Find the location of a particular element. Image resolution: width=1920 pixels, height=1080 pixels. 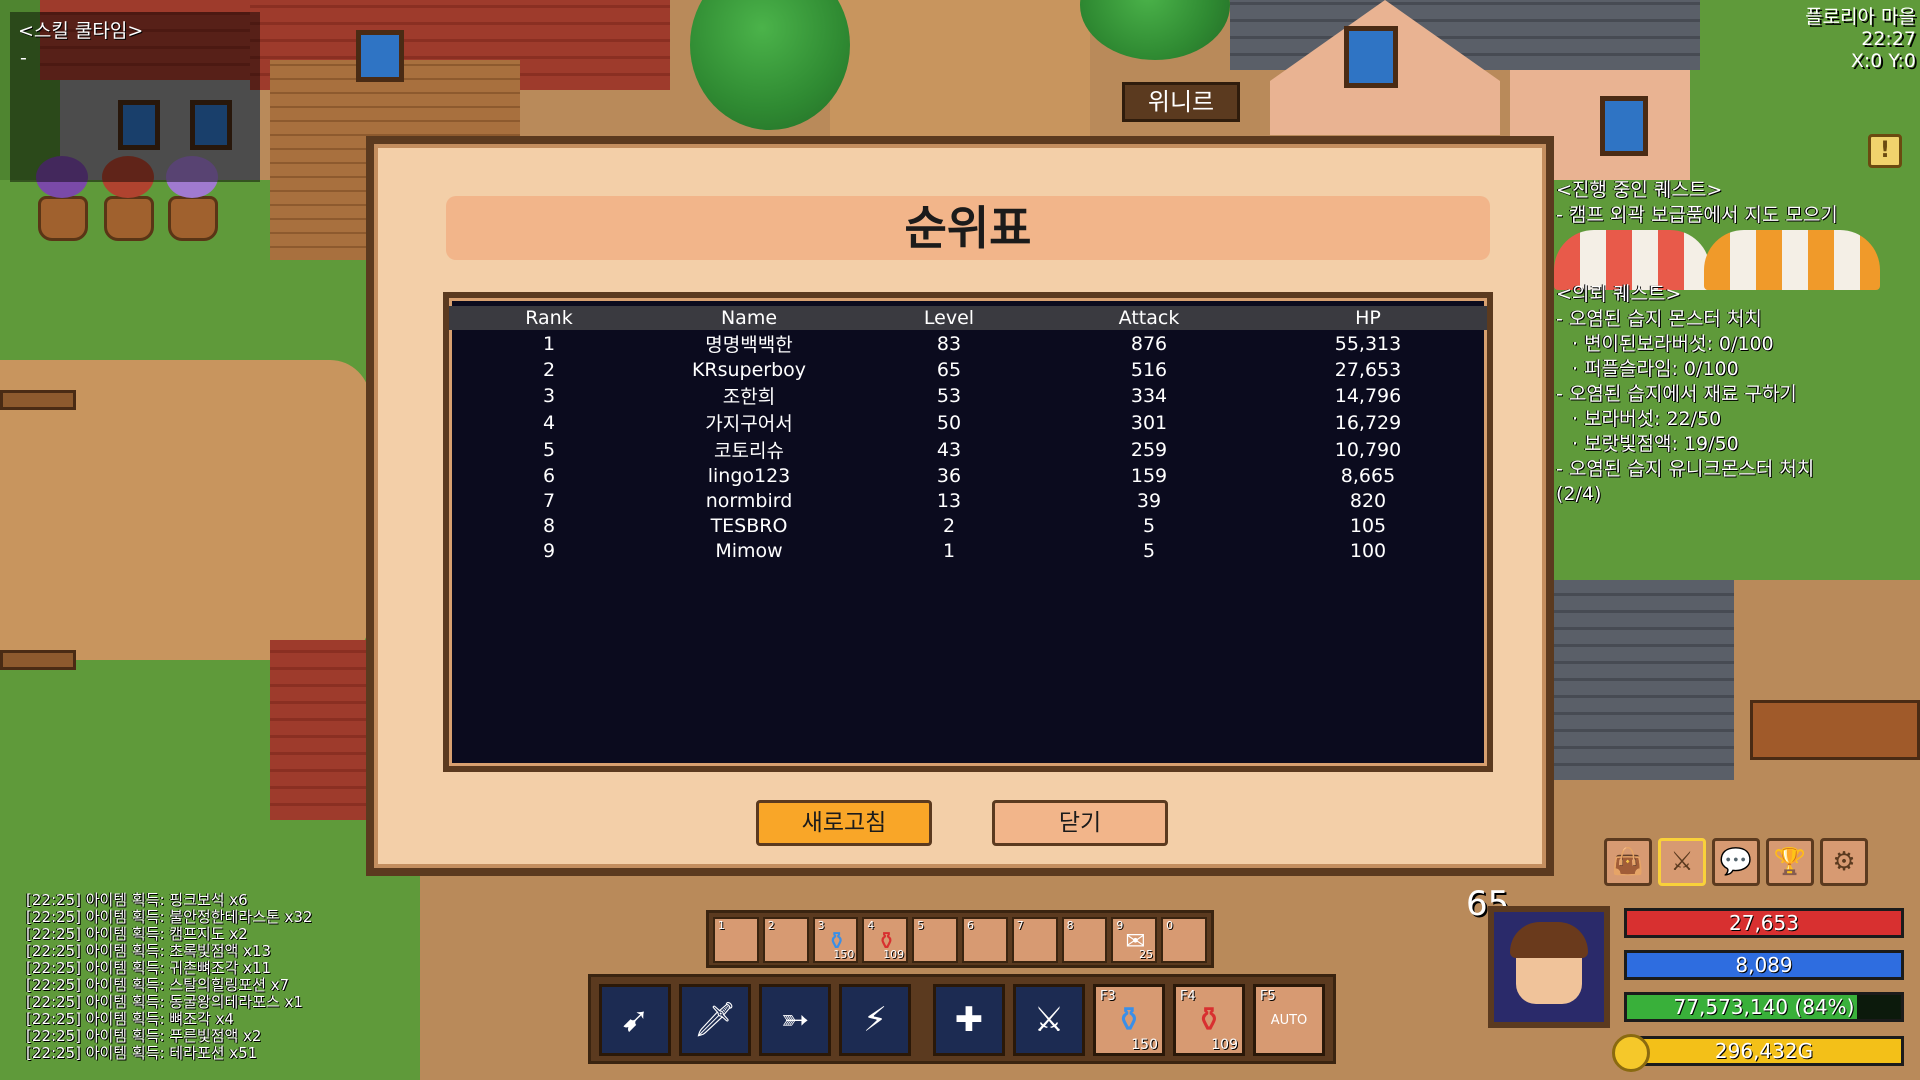

table-row: 1 명명백백한 83 876 55,313 is located at coordinates (968, 343).